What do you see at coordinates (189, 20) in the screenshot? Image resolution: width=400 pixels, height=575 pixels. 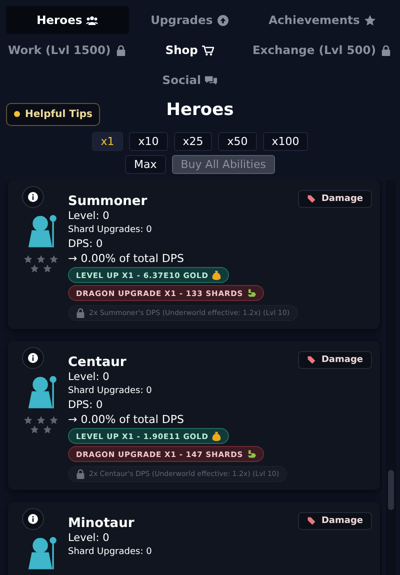 I see `nav-tab: Upgrades` at bounding box center [189, 20].